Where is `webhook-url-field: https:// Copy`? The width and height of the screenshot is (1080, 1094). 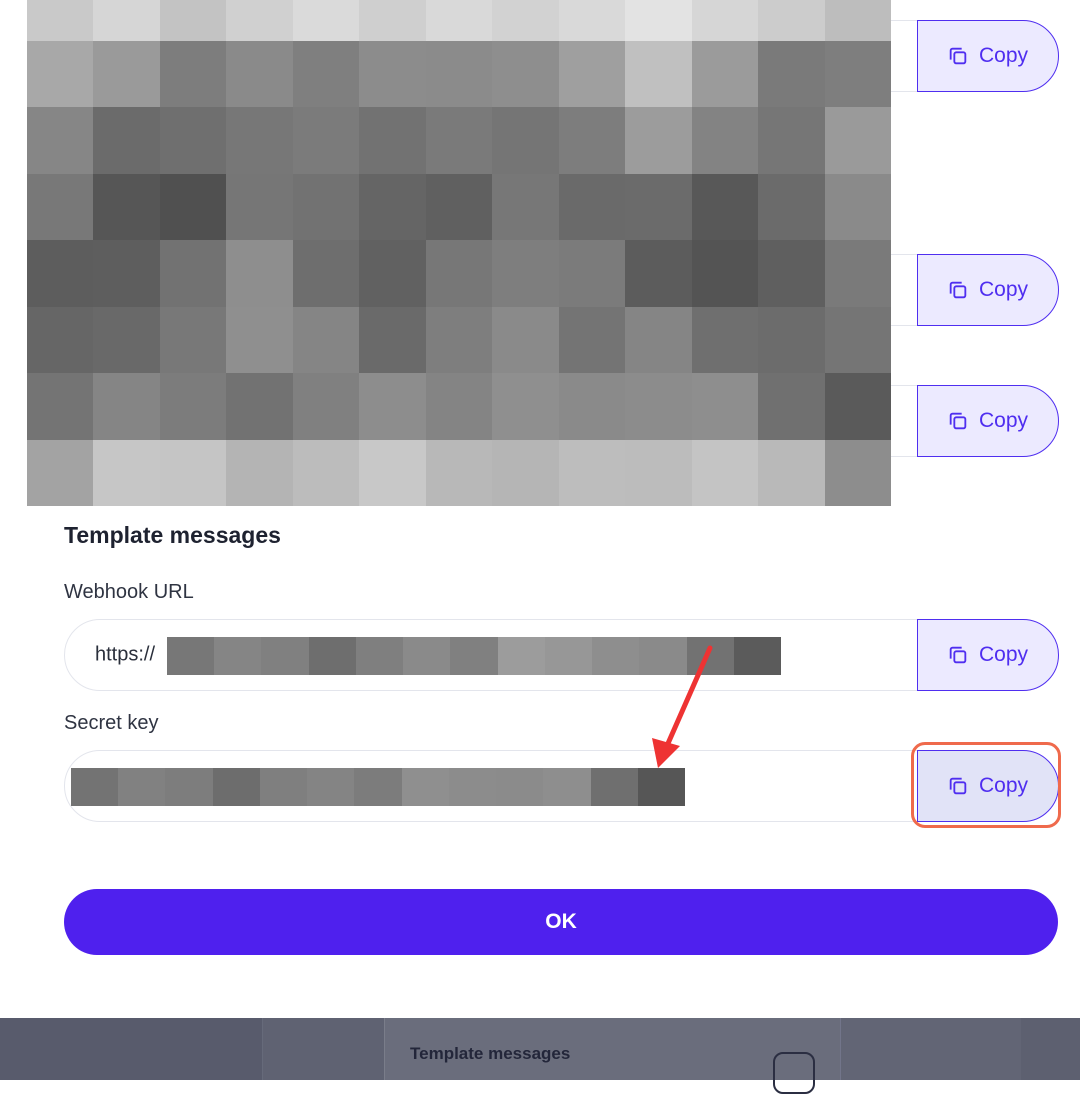
webhook-url-field: https:// Copy is located at coordinates (561, 654).